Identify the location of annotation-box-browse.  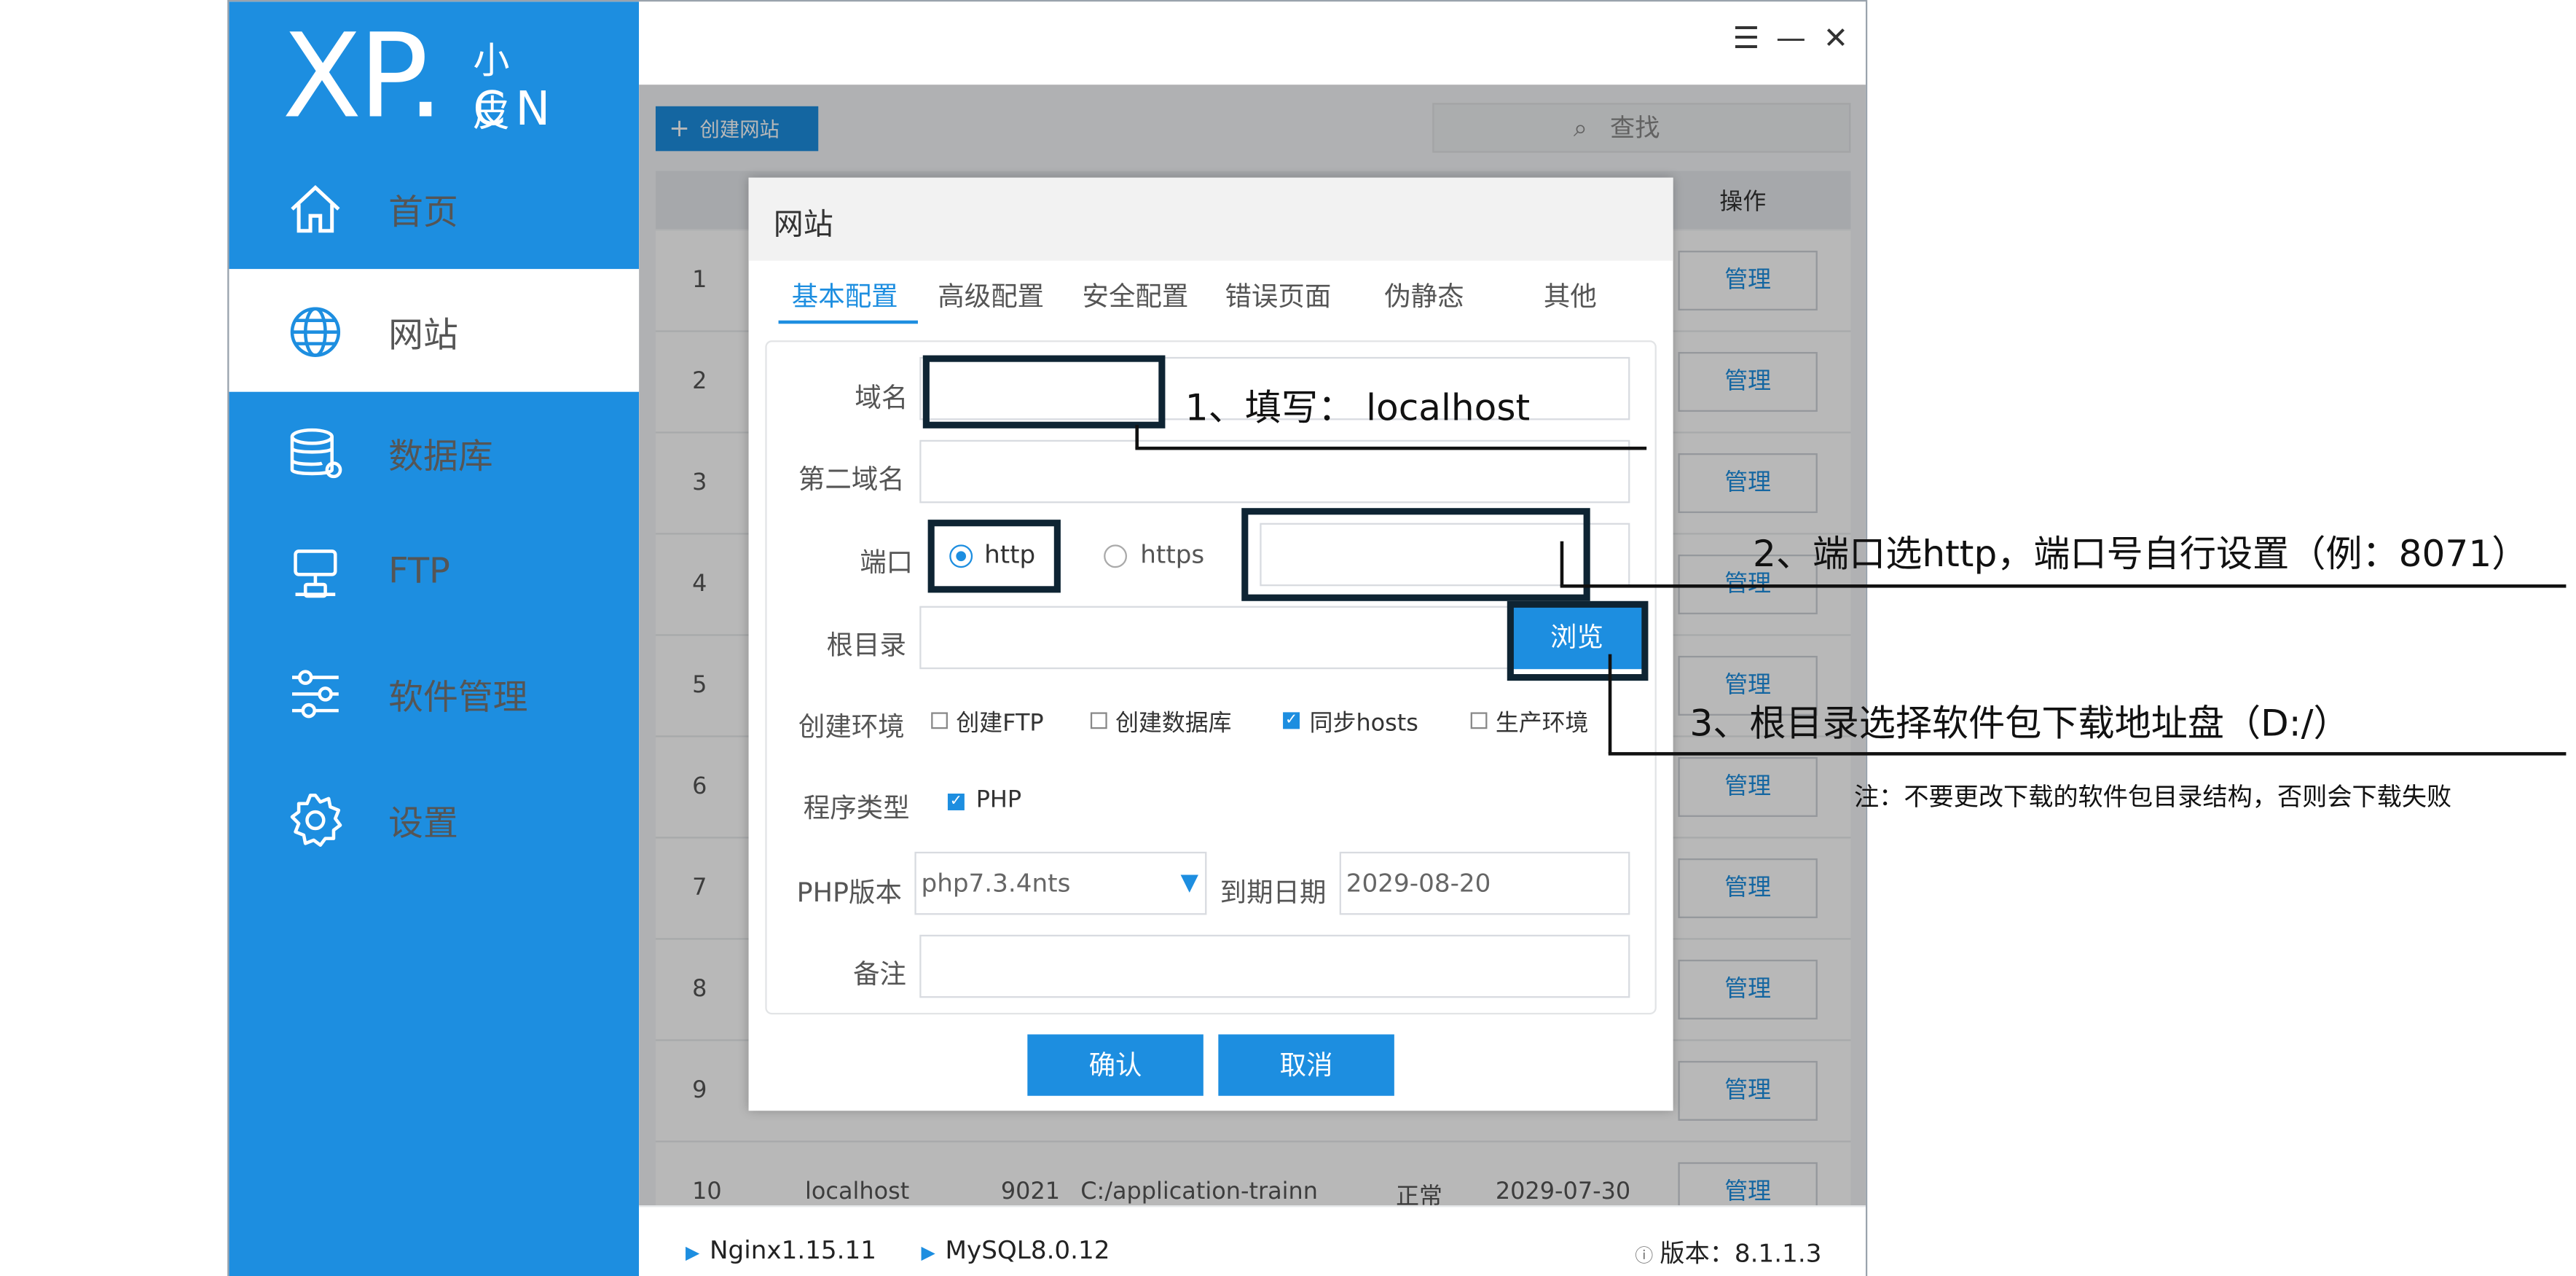
(1578, 641).